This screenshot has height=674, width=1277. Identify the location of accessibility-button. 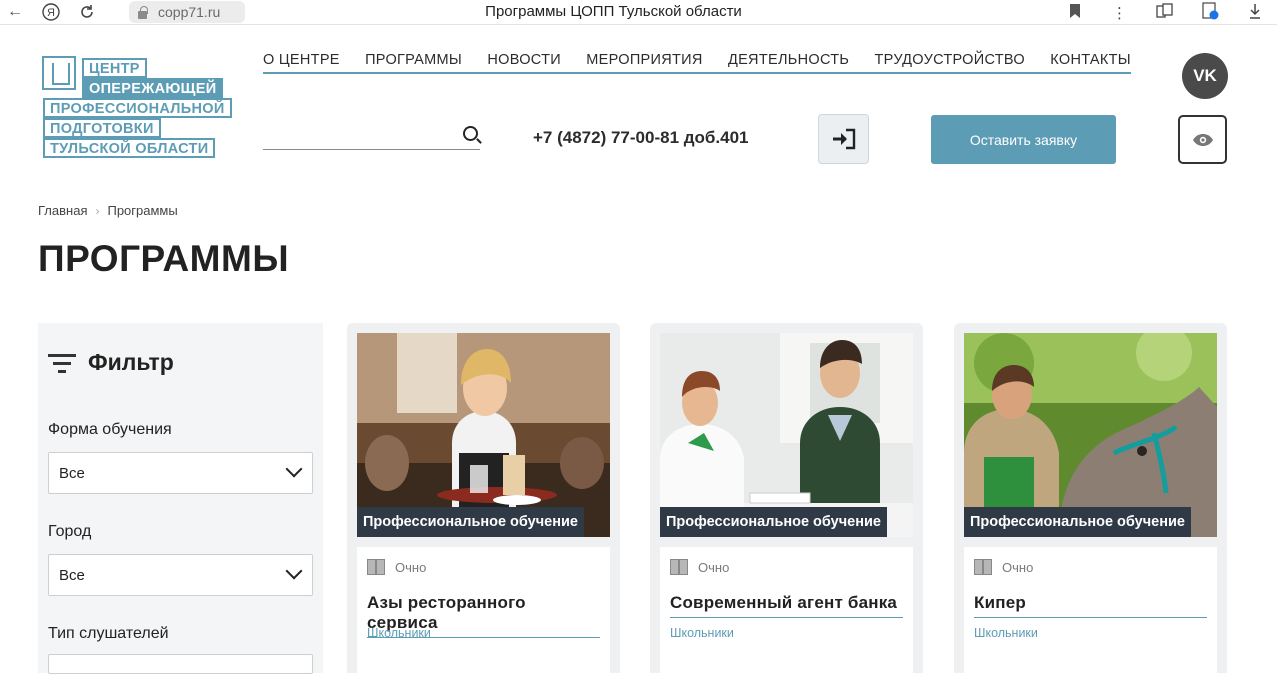
(1202, 139).